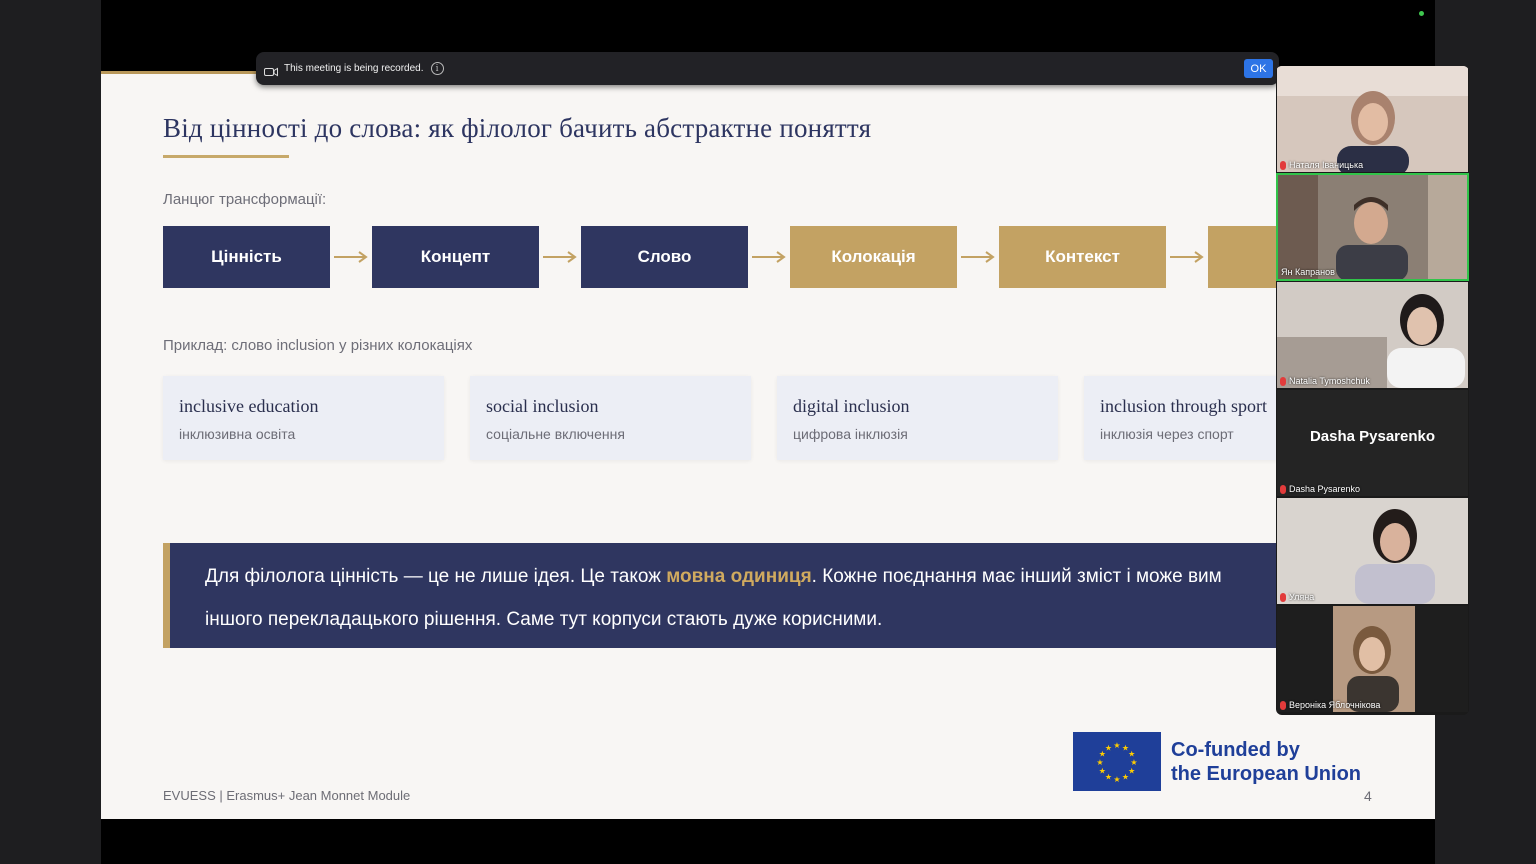 The image size is (1536, 864). What do you see at coordinates (249, 406) in the screenshot?
I see `card-english: inclusive education` at bounding box center [249, 406].